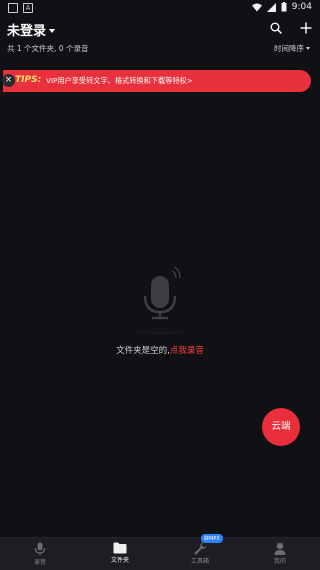 The image size is (320, 570). I want to click on status-bar: A 9:04, so click(160, 9).